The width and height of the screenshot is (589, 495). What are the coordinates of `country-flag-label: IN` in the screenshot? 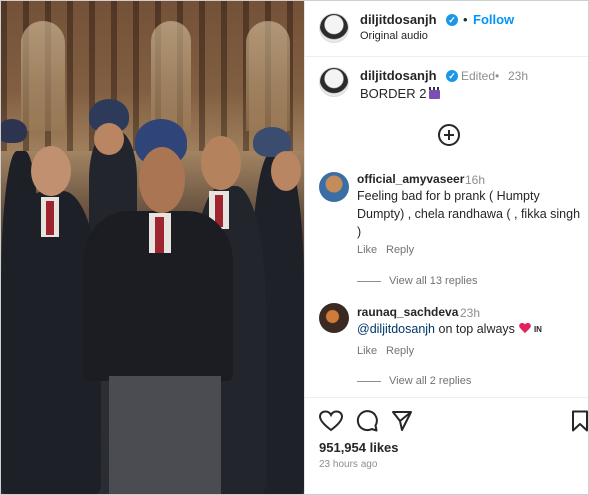 It's located at (537, 329).